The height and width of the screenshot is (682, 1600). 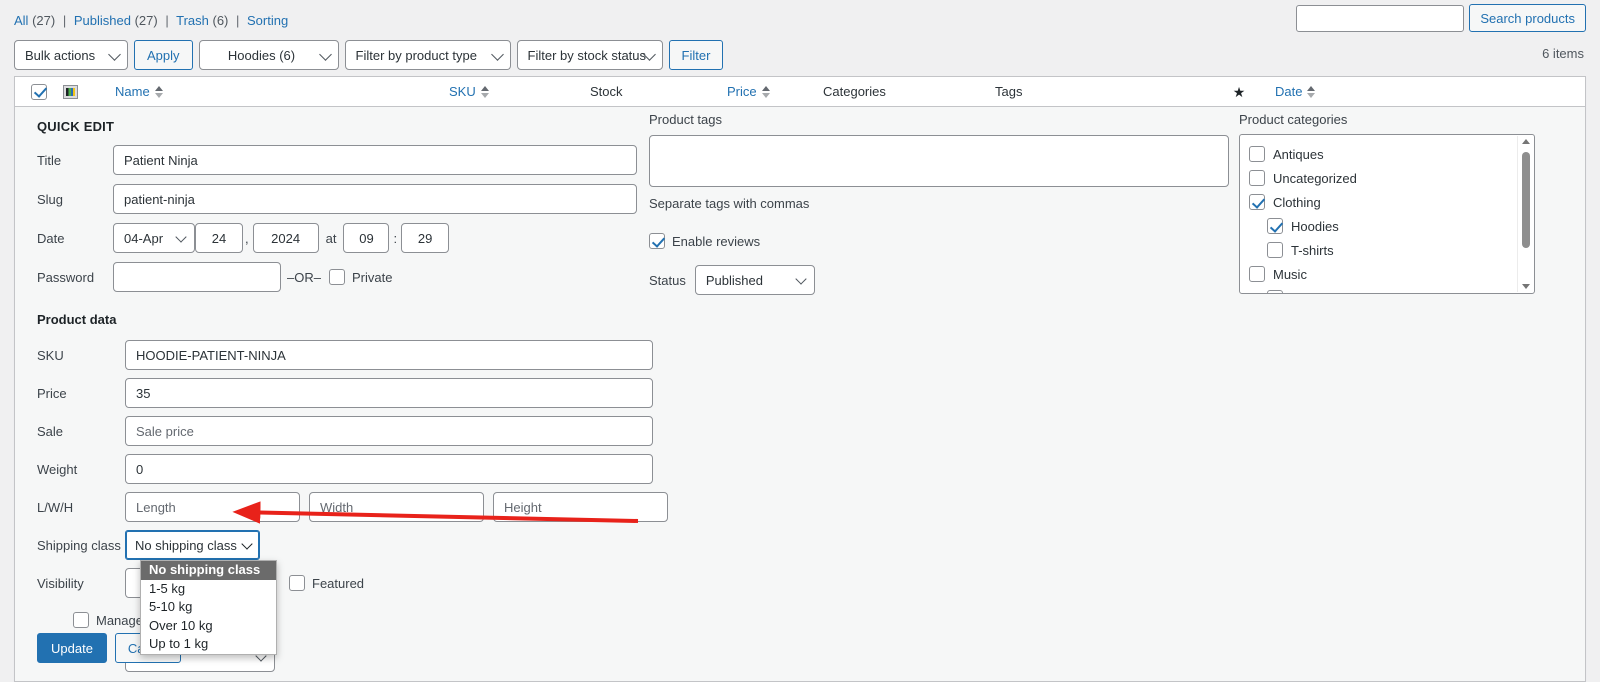 I want to click on search-products-button: Search products, so click(x=1527, y=18).